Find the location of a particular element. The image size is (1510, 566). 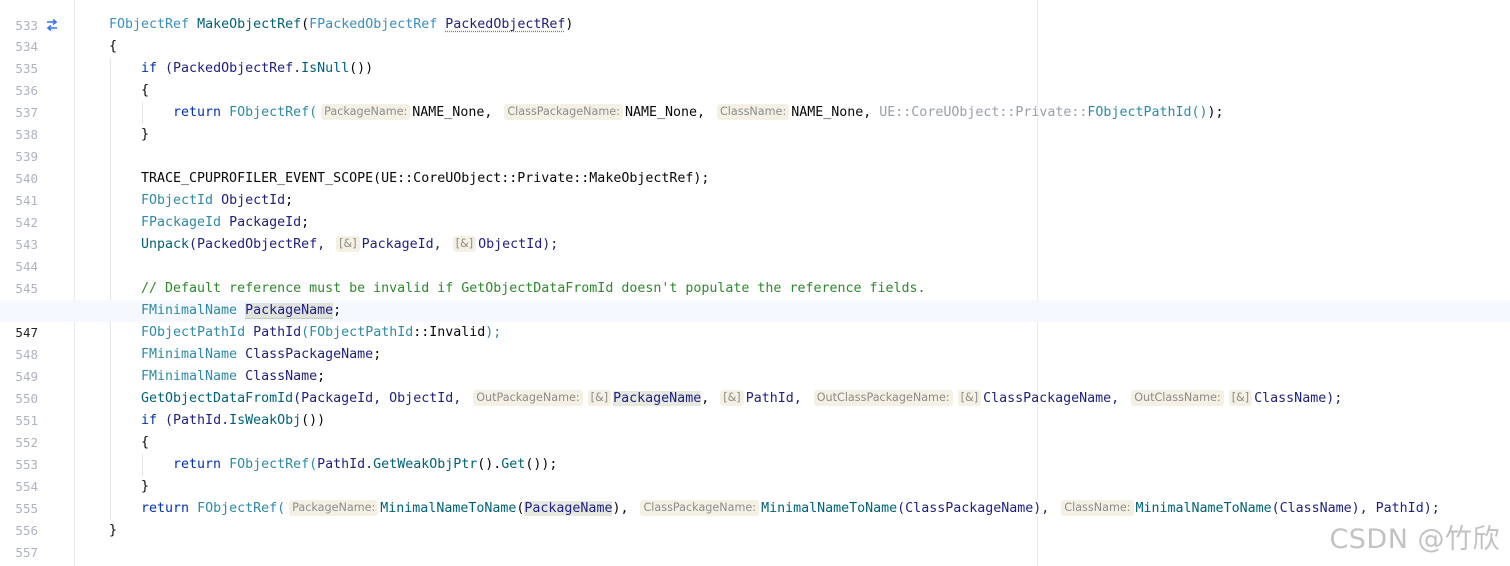

code-line: 537 { is located at coordinates (755, 100).